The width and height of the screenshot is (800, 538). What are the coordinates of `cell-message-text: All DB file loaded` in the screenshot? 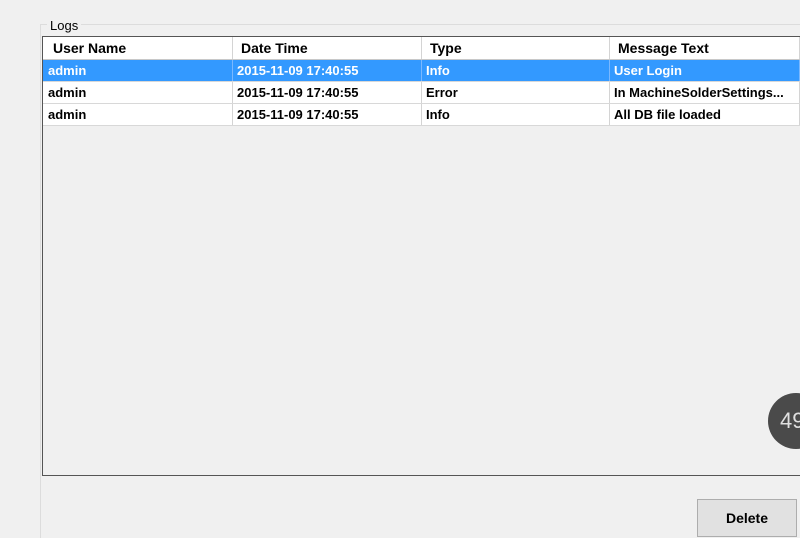 It's located at (705, 114).